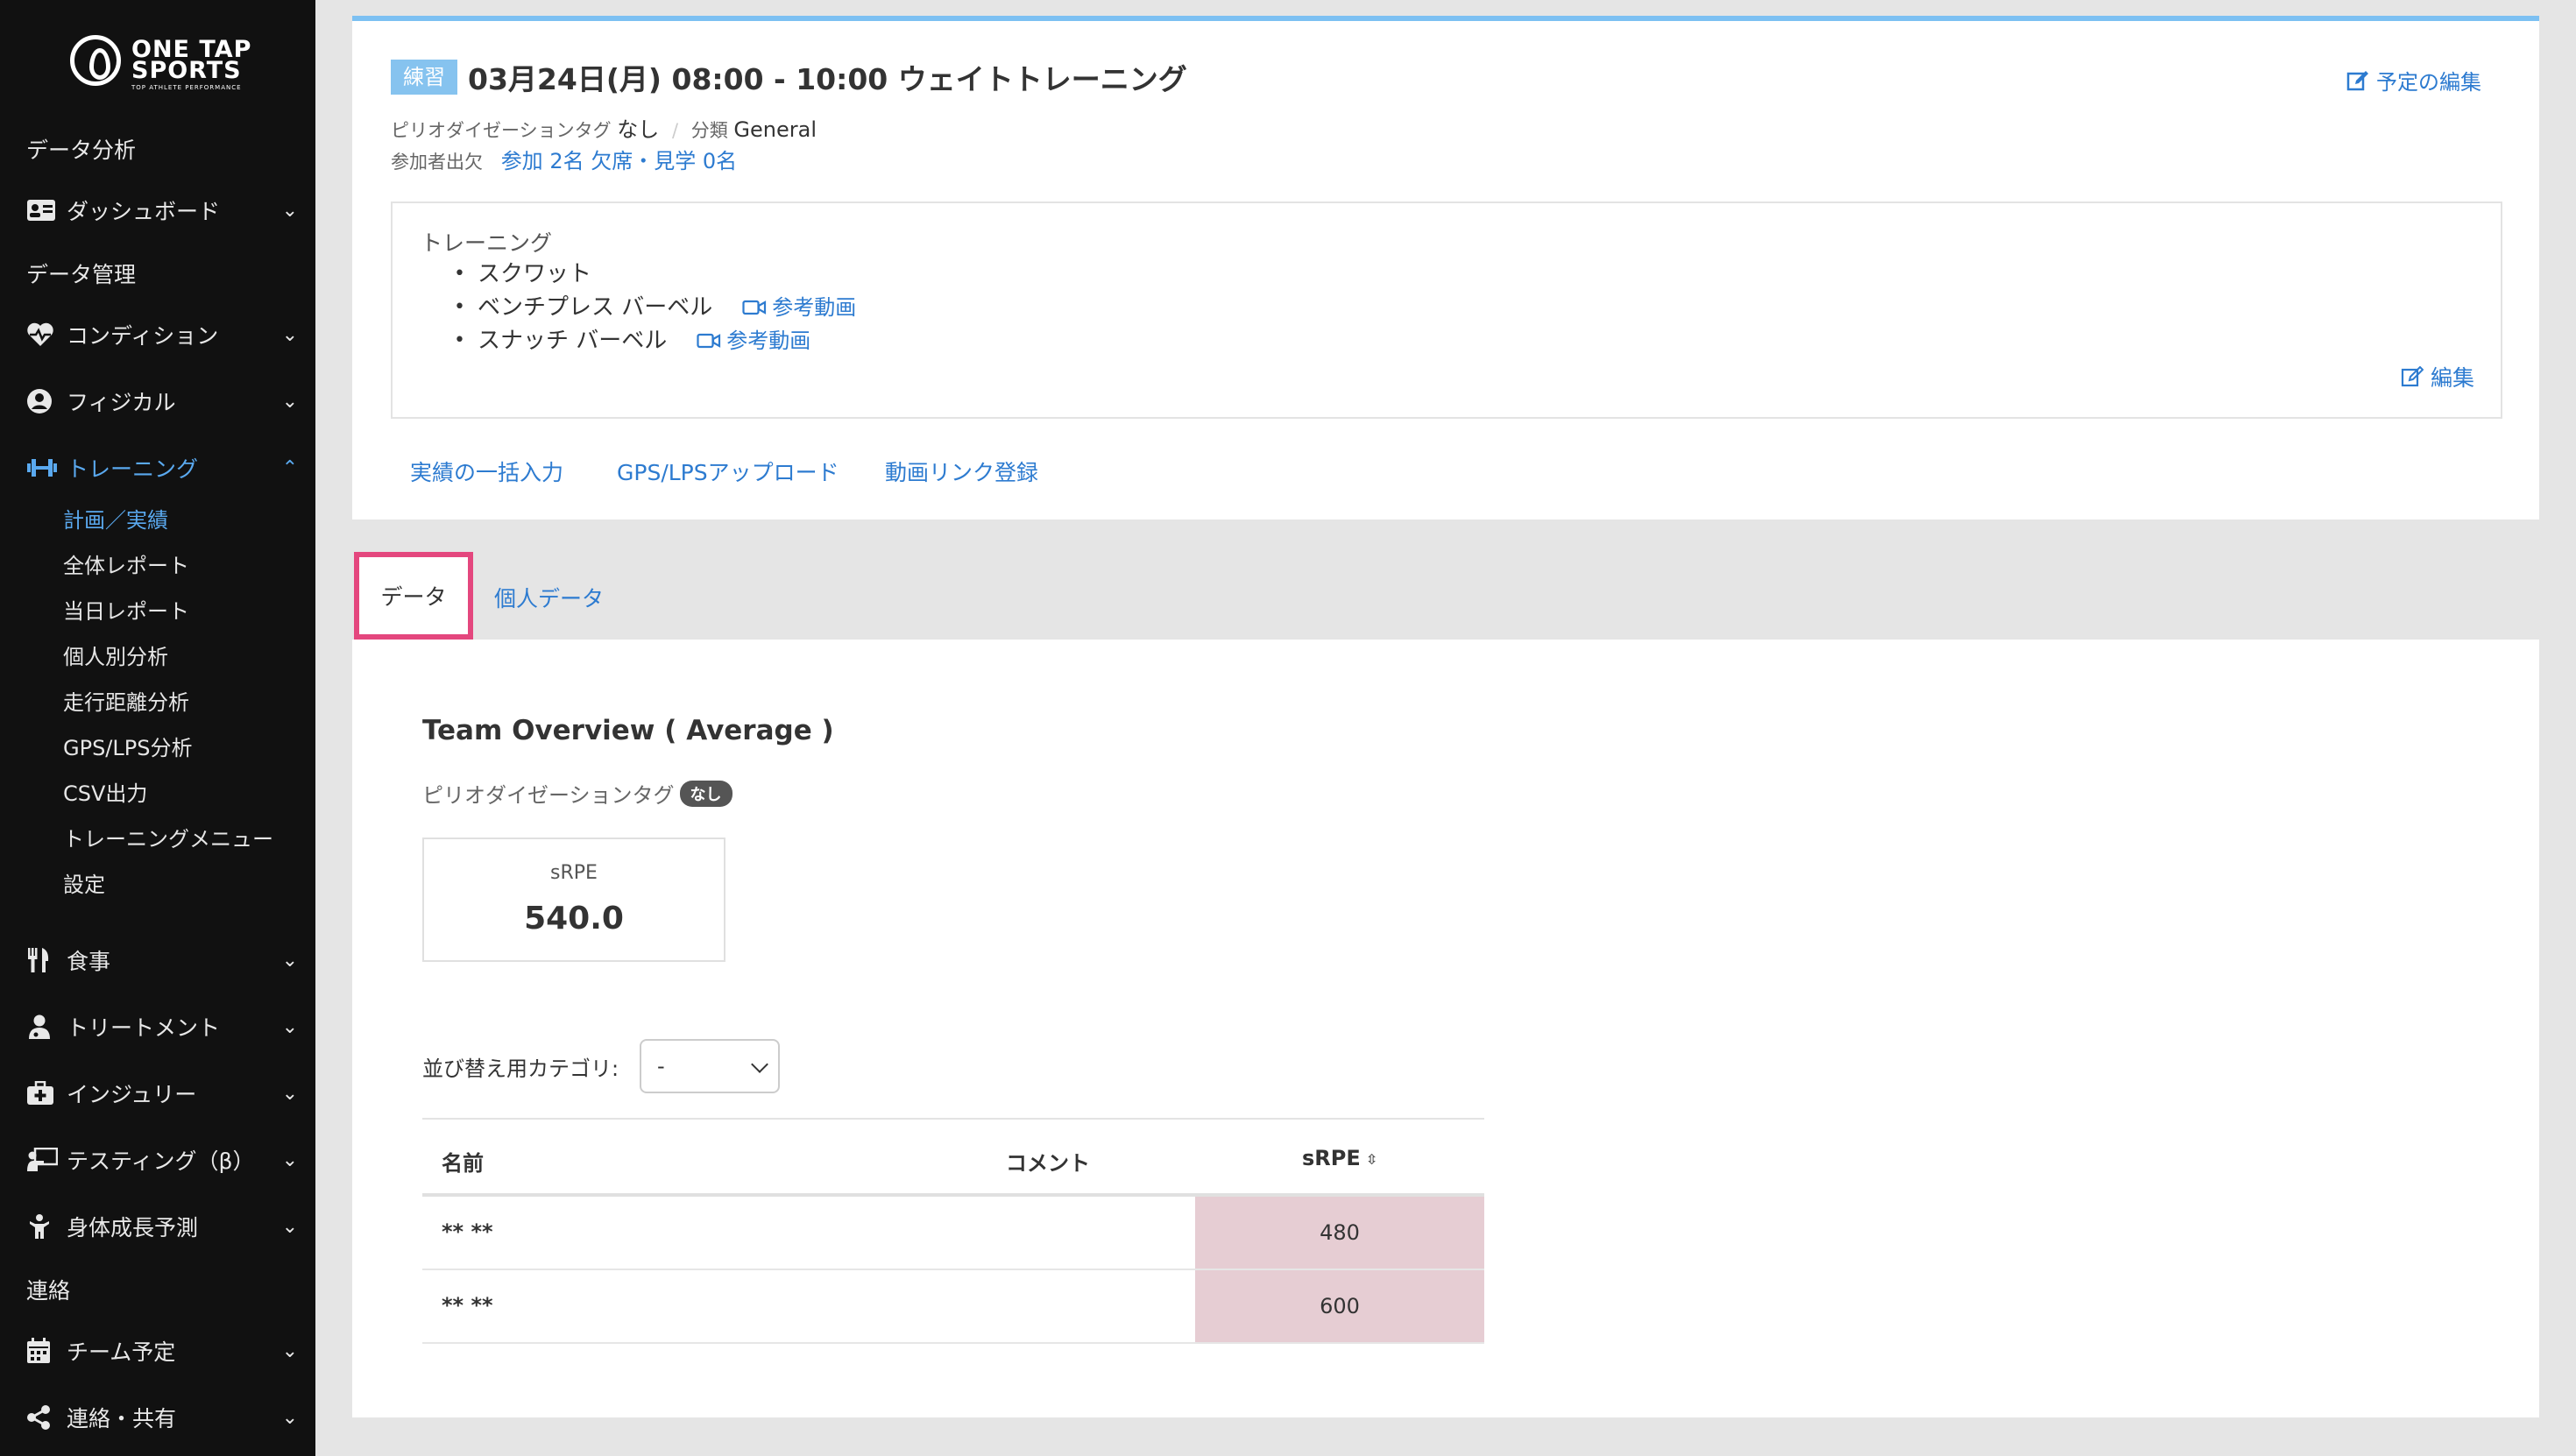 This screenshot has width=2576, height=1456. What do you see at coordinates (144, 211) in the screenshot?
I see `sidebar-item-label: ダッシュボード` at bounding box center [144, 211].